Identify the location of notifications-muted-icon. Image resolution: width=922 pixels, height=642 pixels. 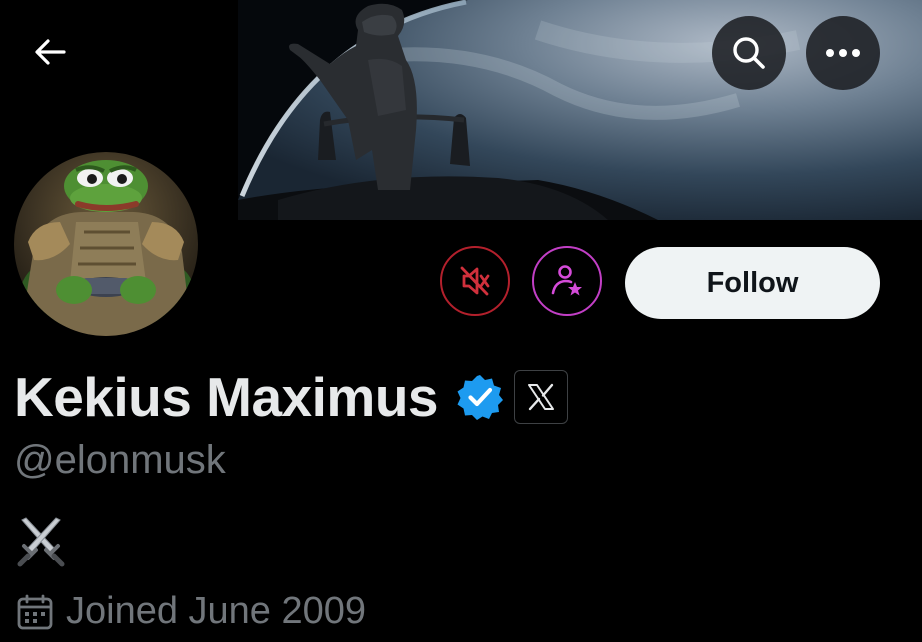
(475, 281).